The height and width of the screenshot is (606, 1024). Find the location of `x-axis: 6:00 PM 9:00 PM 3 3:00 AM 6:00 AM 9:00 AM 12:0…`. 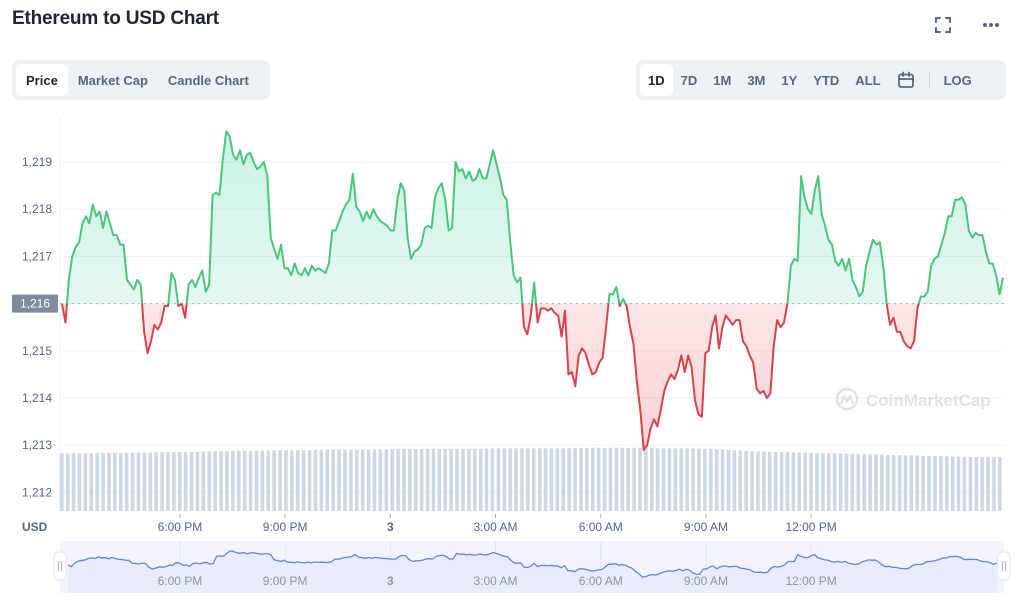

x-axis: 6:00 PM 9:00 PM 3 3:00 AM 6:00 AM 9:00 AM 12:0… is located at coordinates (497, 524).